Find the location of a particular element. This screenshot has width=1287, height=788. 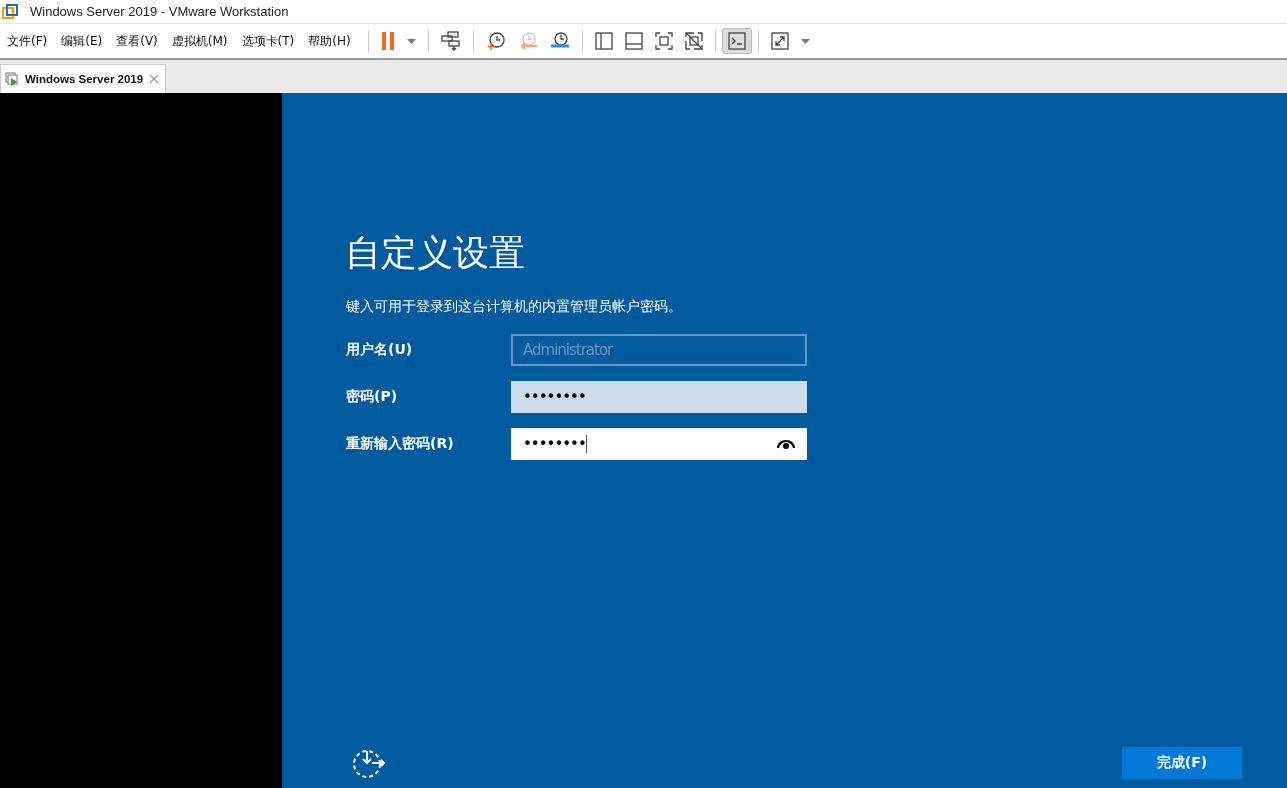

menu-item: 选项卡(T) is located at coordinates (268, 41).